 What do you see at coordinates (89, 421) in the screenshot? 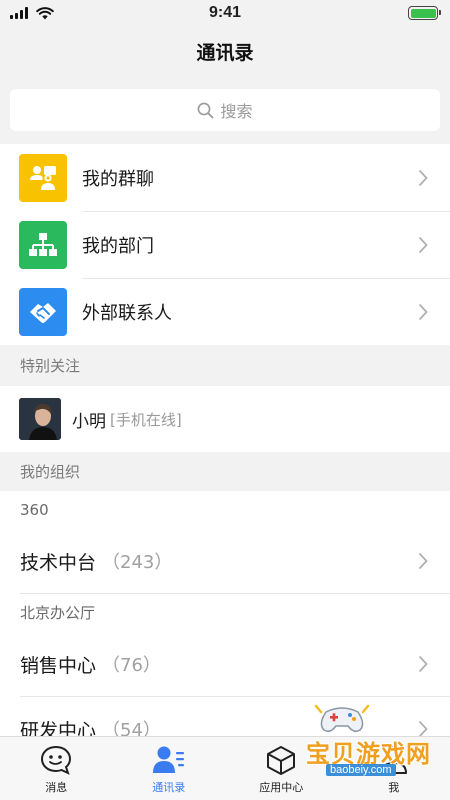
I see `contact-name: 小明` at bounding box center [89, 421].